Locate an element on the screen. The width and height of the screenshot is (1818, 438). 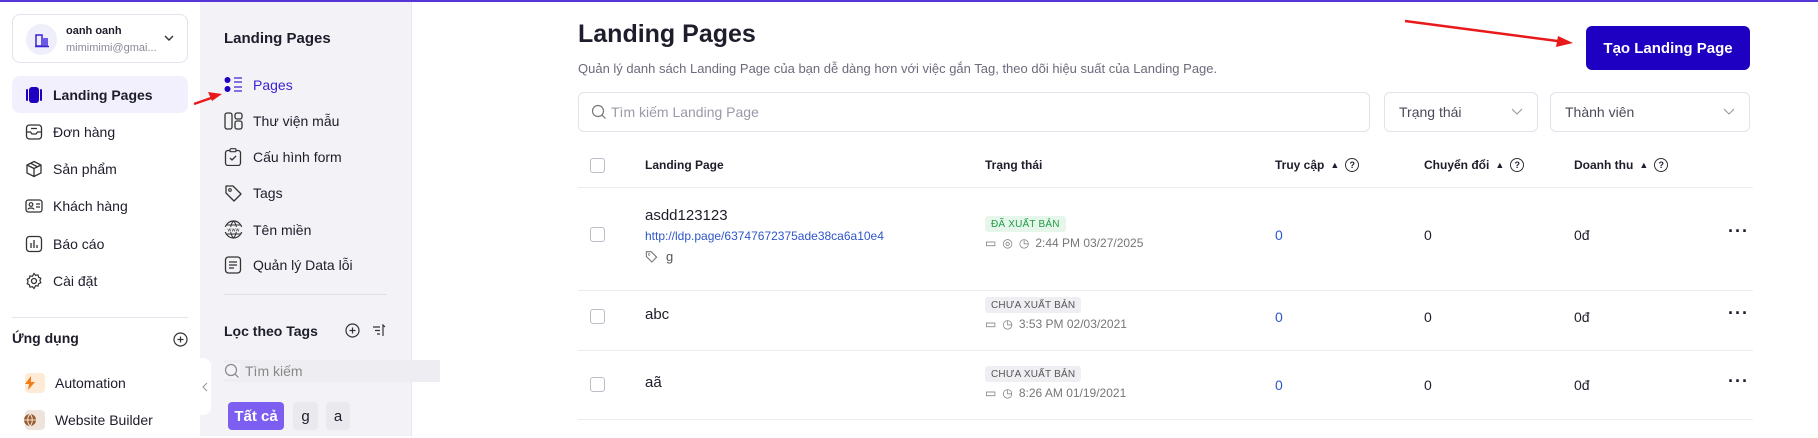
nav-label: Landing Pages is located at coordinates (103, 94).